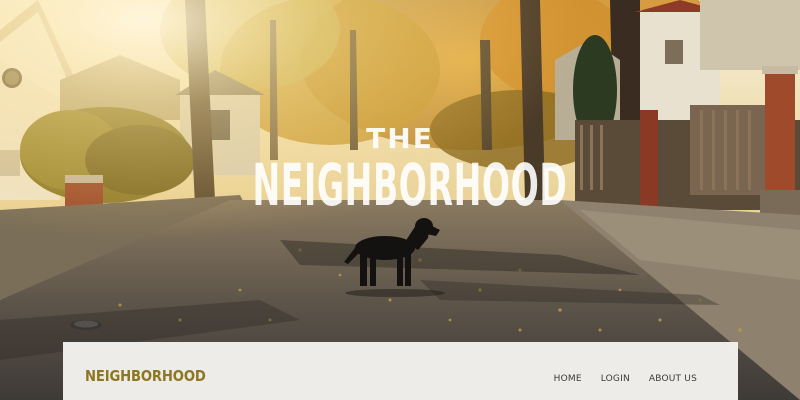 The height and width of the screenshot is (400, 800). Describe the element at coordinates (145, 376) in the screenshot. I see `brand-logo: NEIGHBORHOOD` at that location.